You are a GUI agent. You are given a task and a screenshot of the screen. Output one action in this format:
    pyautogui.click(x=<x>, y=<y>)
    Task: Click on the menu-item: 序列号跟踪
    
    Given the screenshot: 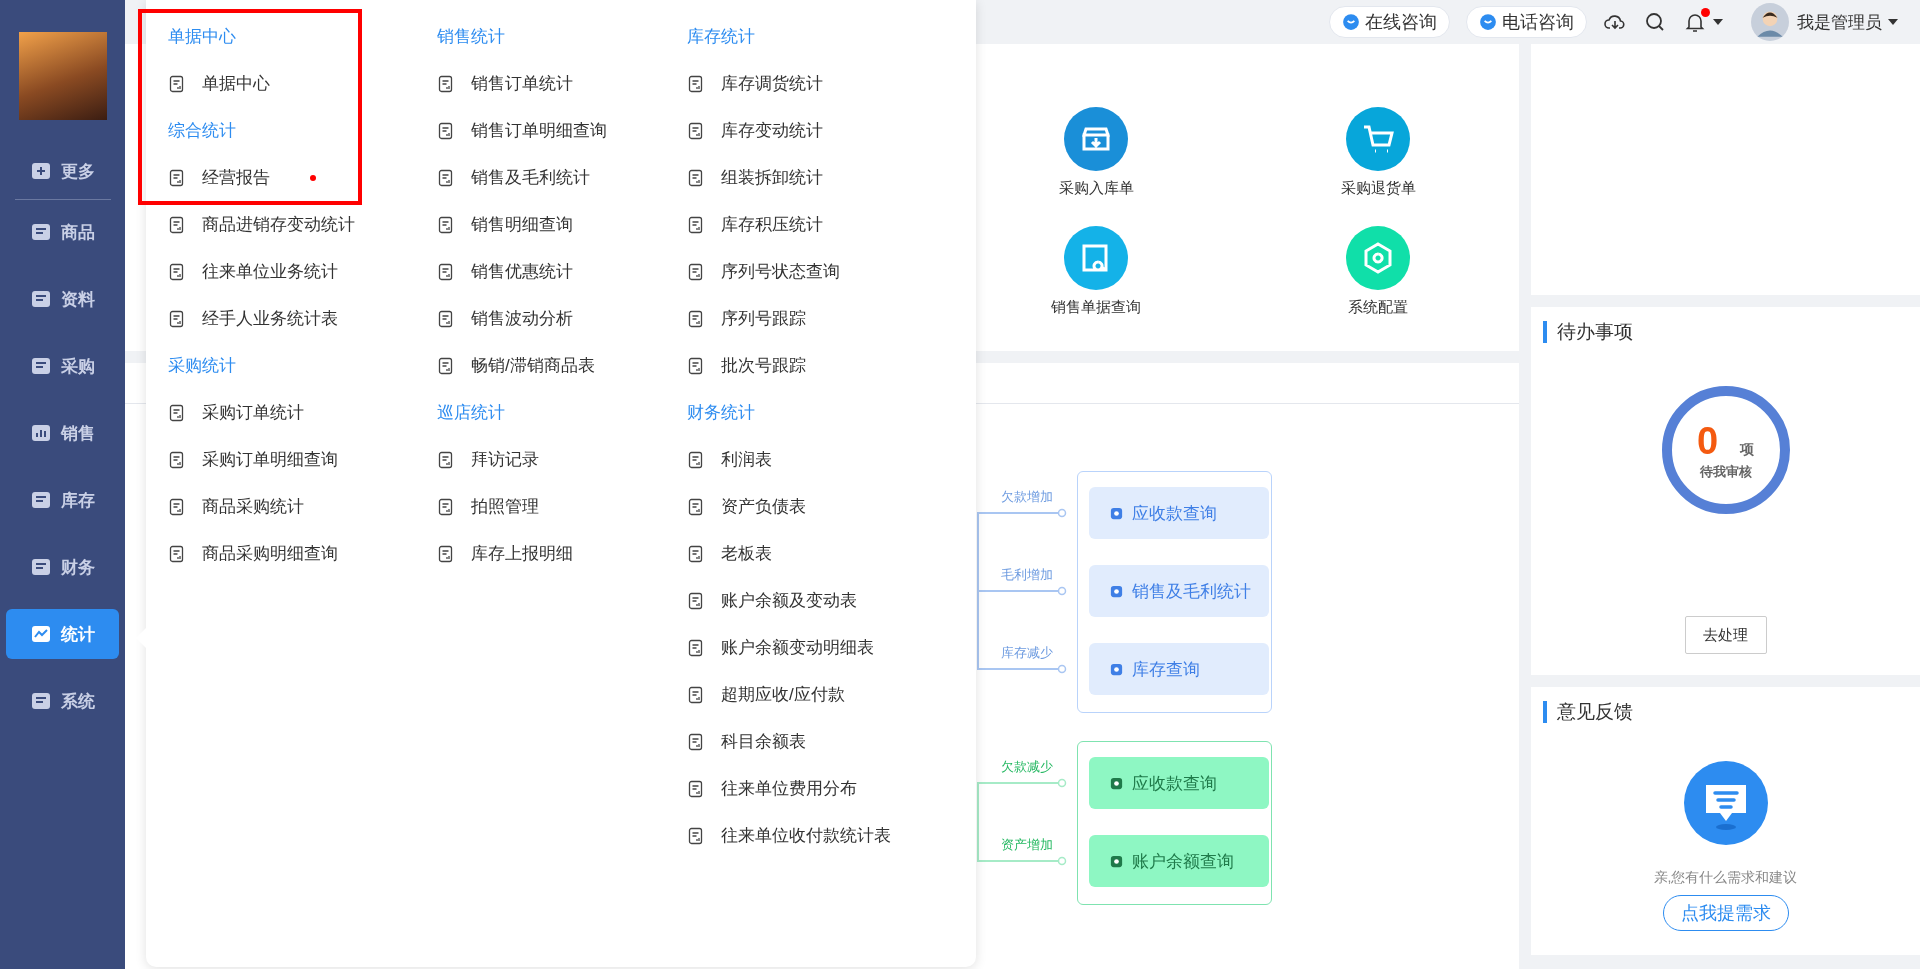 What is the action you would take?
    pyautogui.click(x=746, y=318)
    